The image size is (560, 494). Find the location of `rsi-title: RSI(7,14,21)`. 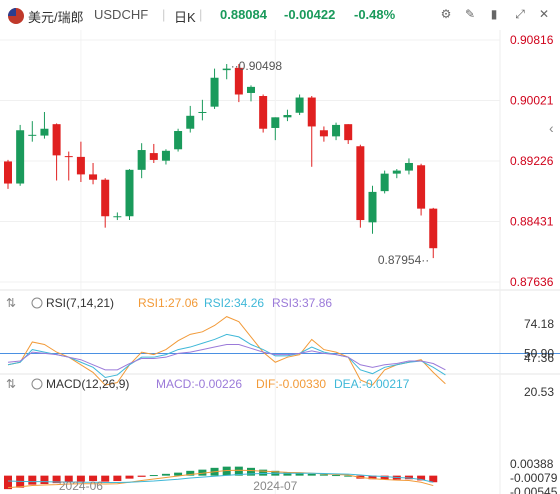

rsi-title: RSI(7,14,21) is located at coordinates (80, 303).